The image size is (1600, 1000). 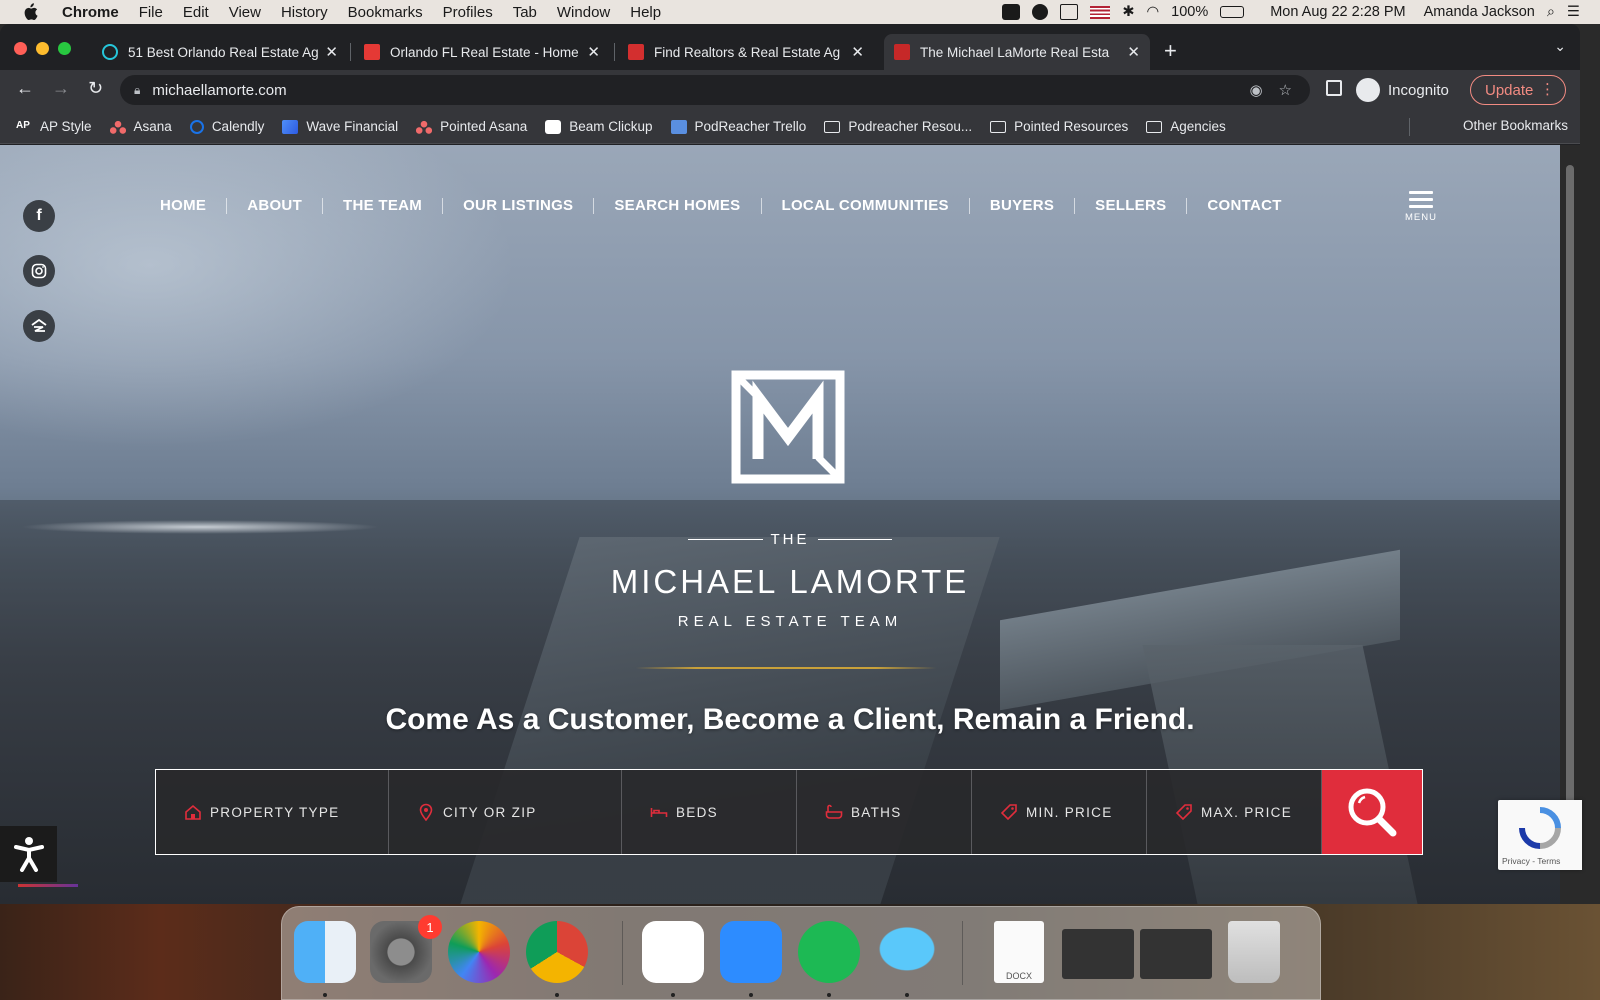 I want to click on property-search-button, so click(x=1372, y=812).